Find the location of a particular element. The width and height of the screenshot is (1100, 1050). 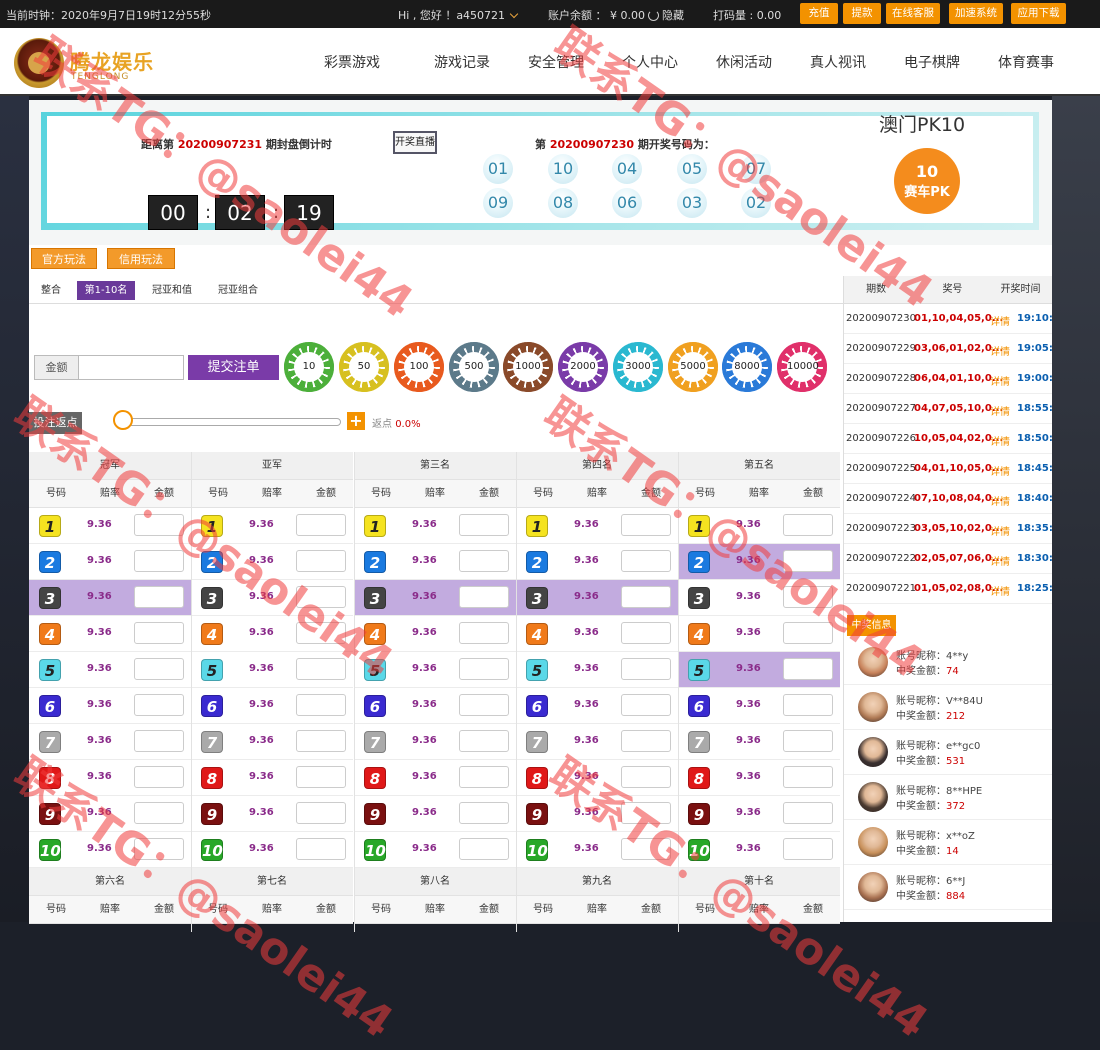

chip-10: 10 is located at coordinates (309, 367).